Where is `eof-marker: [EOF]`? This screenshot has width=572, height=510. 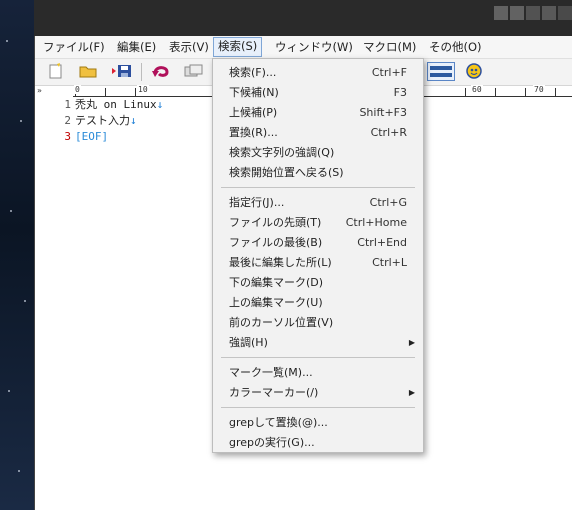
eof-marker: [EOF] is located at coordinates (92, 136).